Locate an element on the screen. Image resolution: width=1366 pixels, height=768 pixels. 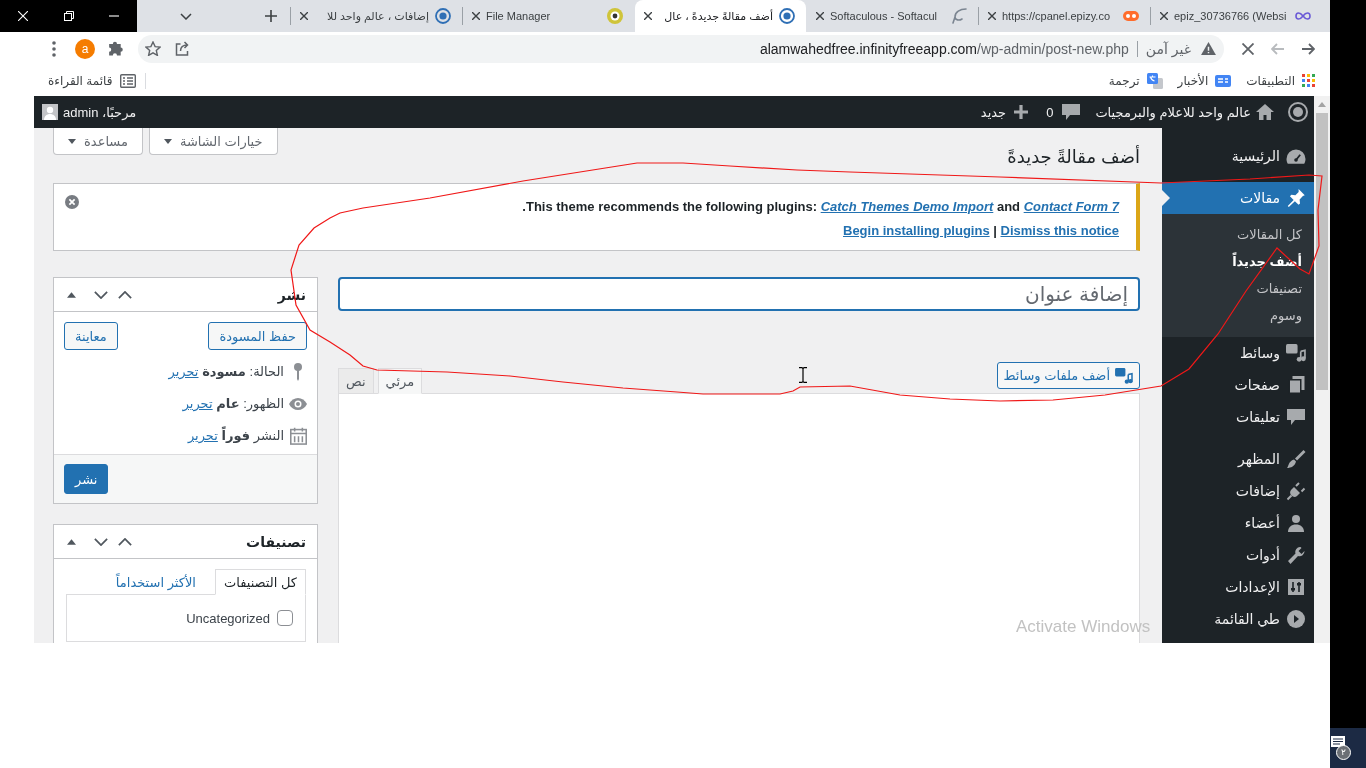
forward-arrow-icon is located at coordinates (1308, 48).